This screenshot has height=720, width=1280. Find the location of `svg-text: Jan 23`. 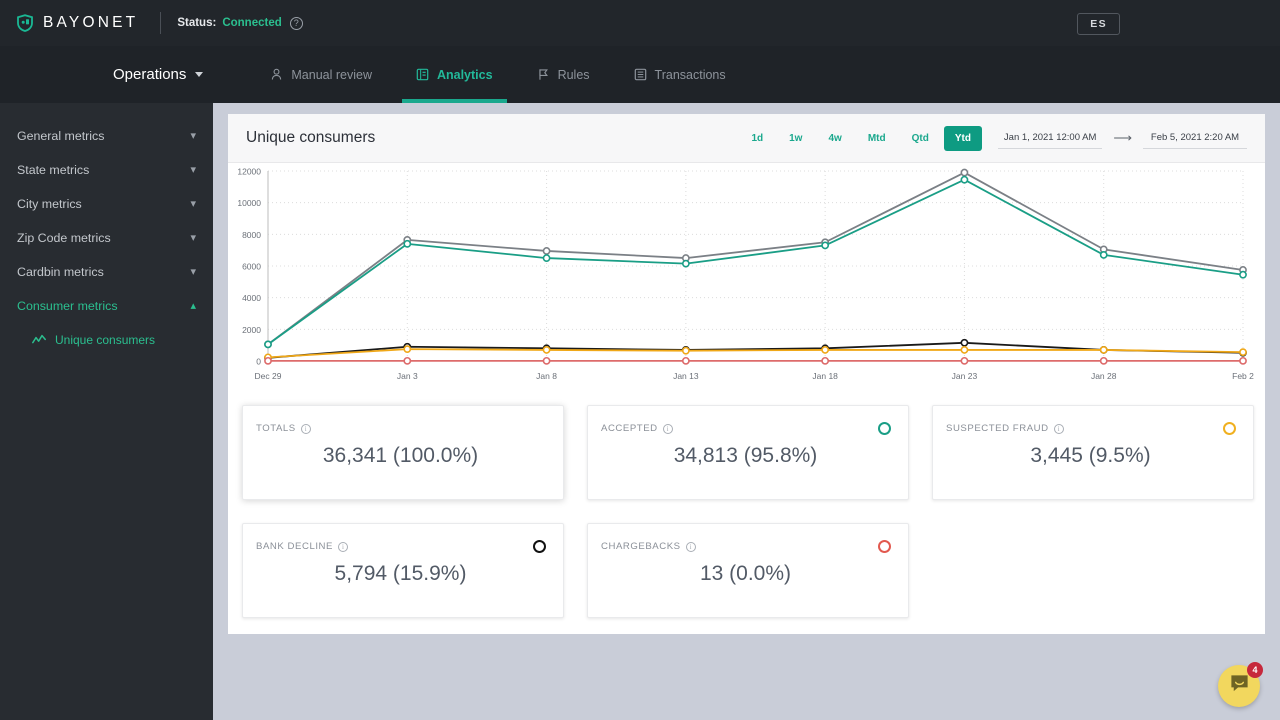

svg-text: Jan 23 is located at coordinates (965, 376).